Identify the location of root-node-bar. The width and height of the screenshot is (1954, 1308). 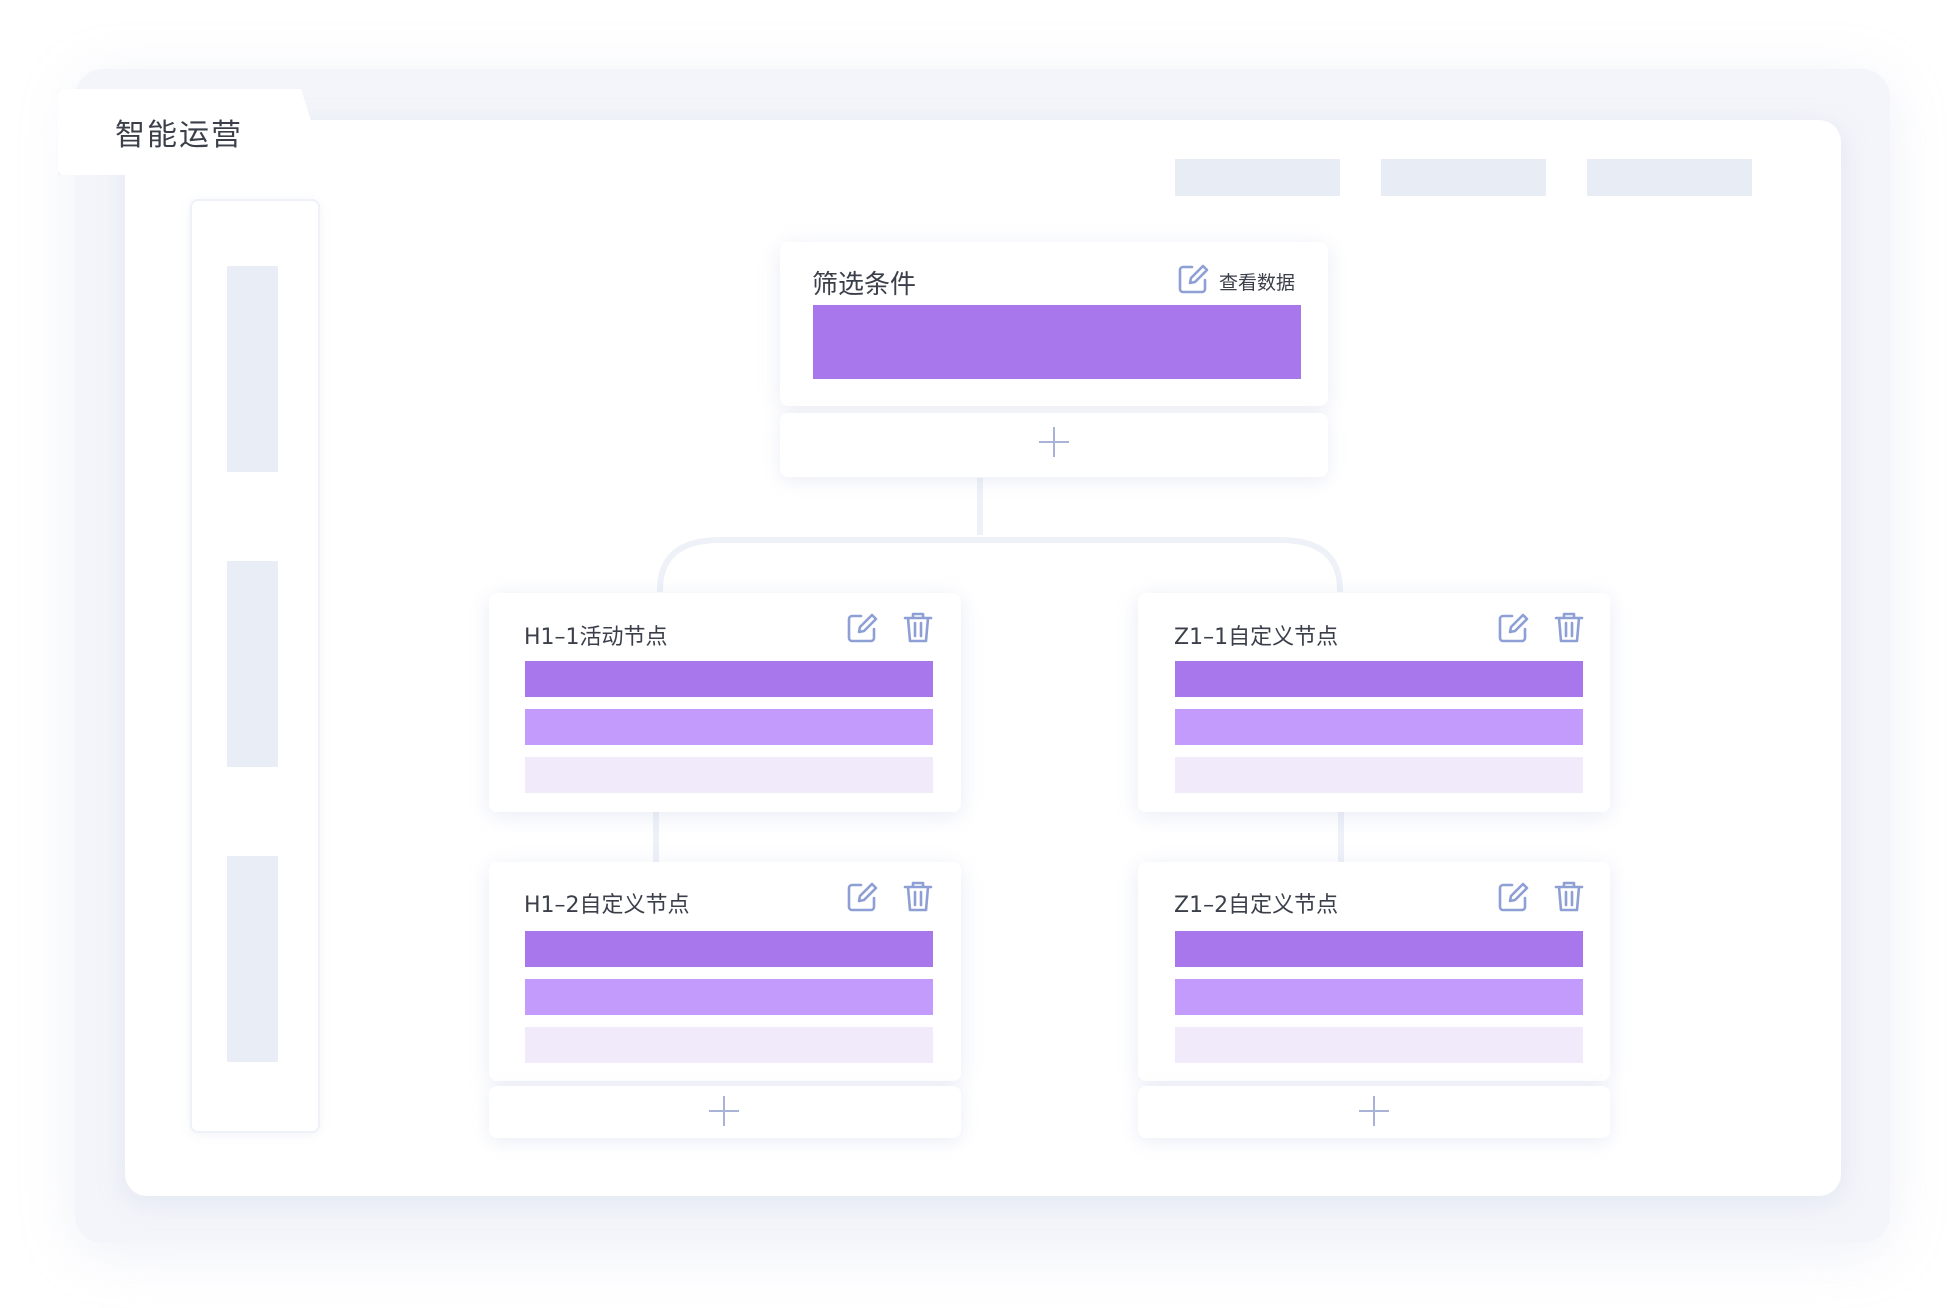
(1057, 342).